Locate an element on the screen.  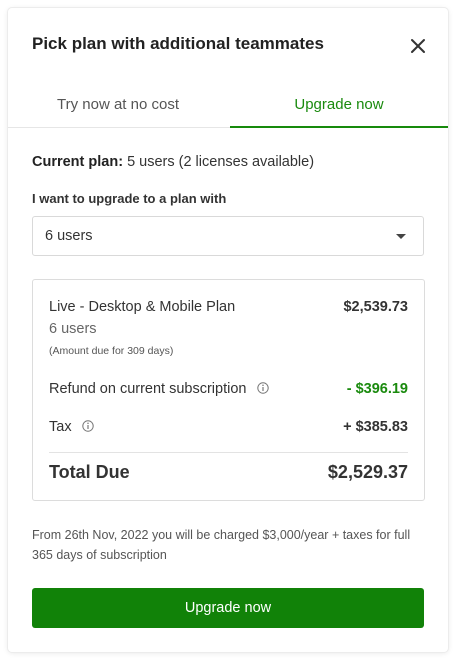
current-plan-label: Current plan: is located at coordinates (78, 162).